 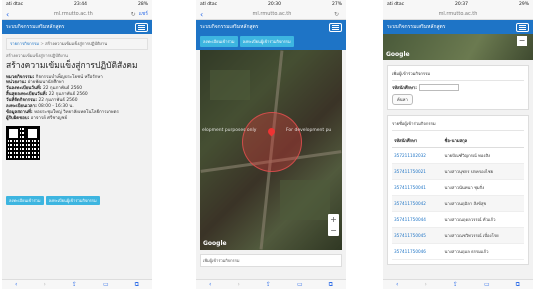 I want to click on table-row: 357411750021 นางสาวนุชกร ปกครองไชย, so click(x=458, y=171).